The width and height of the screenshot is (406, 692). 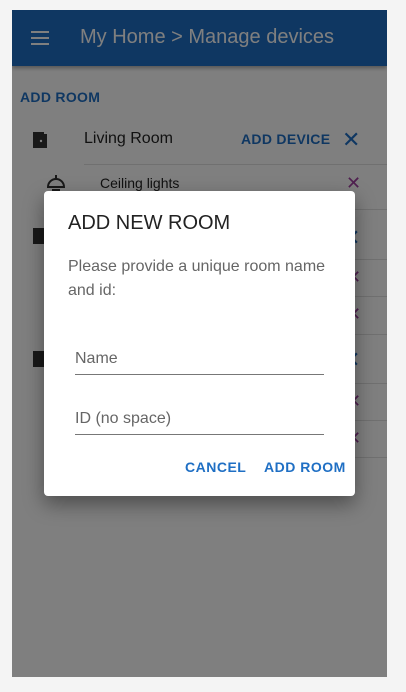 What do you see at coordinates (305, 467) in the screenshot?
I see `add-room-button: ADD ROOM` at bounding box center [305, 467].